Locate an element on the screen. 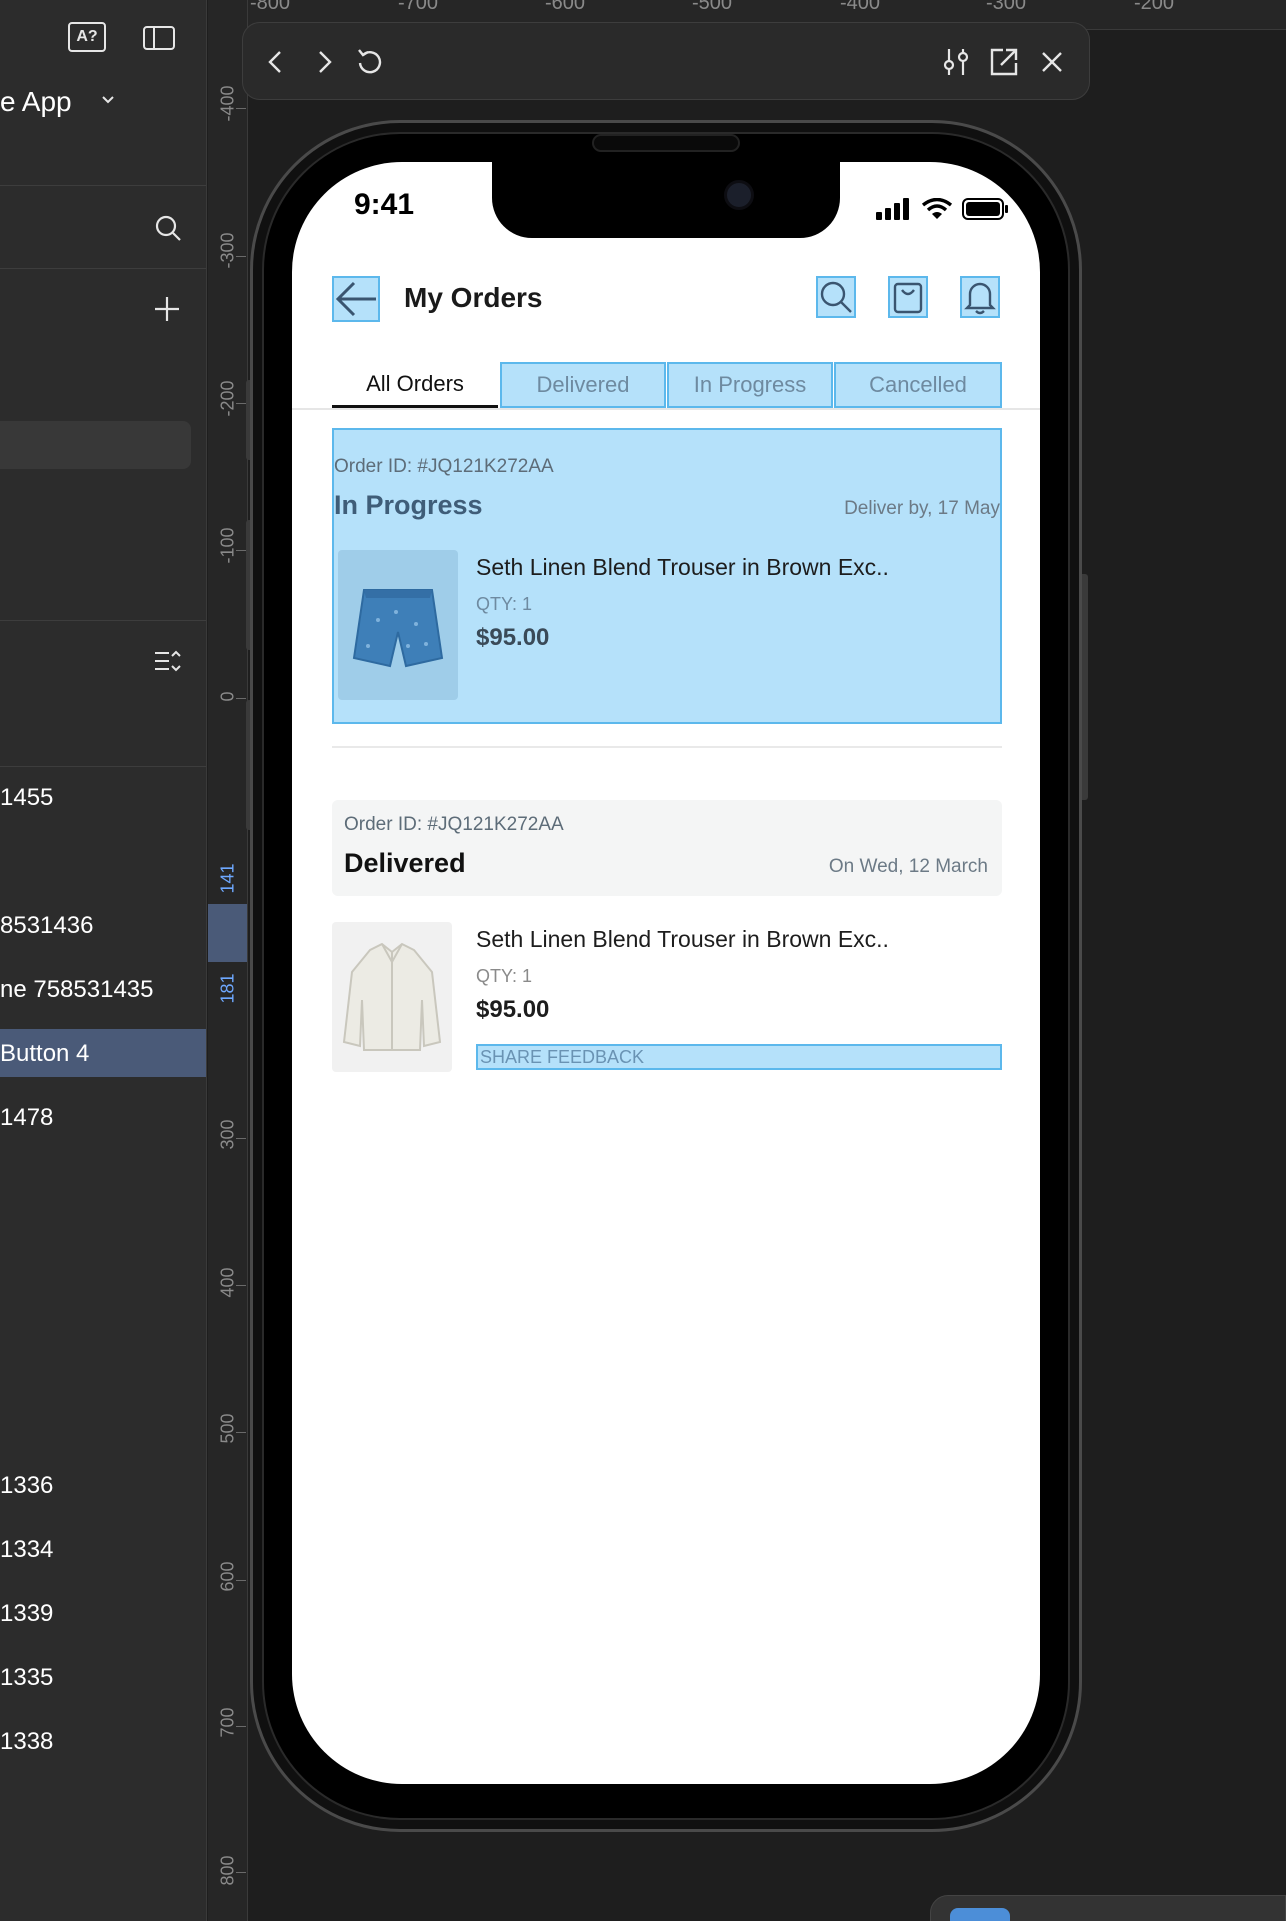 This screenshot has width=1286, height=1921. tab-cancelled: Cancelled is located at coordinates (918, 385).